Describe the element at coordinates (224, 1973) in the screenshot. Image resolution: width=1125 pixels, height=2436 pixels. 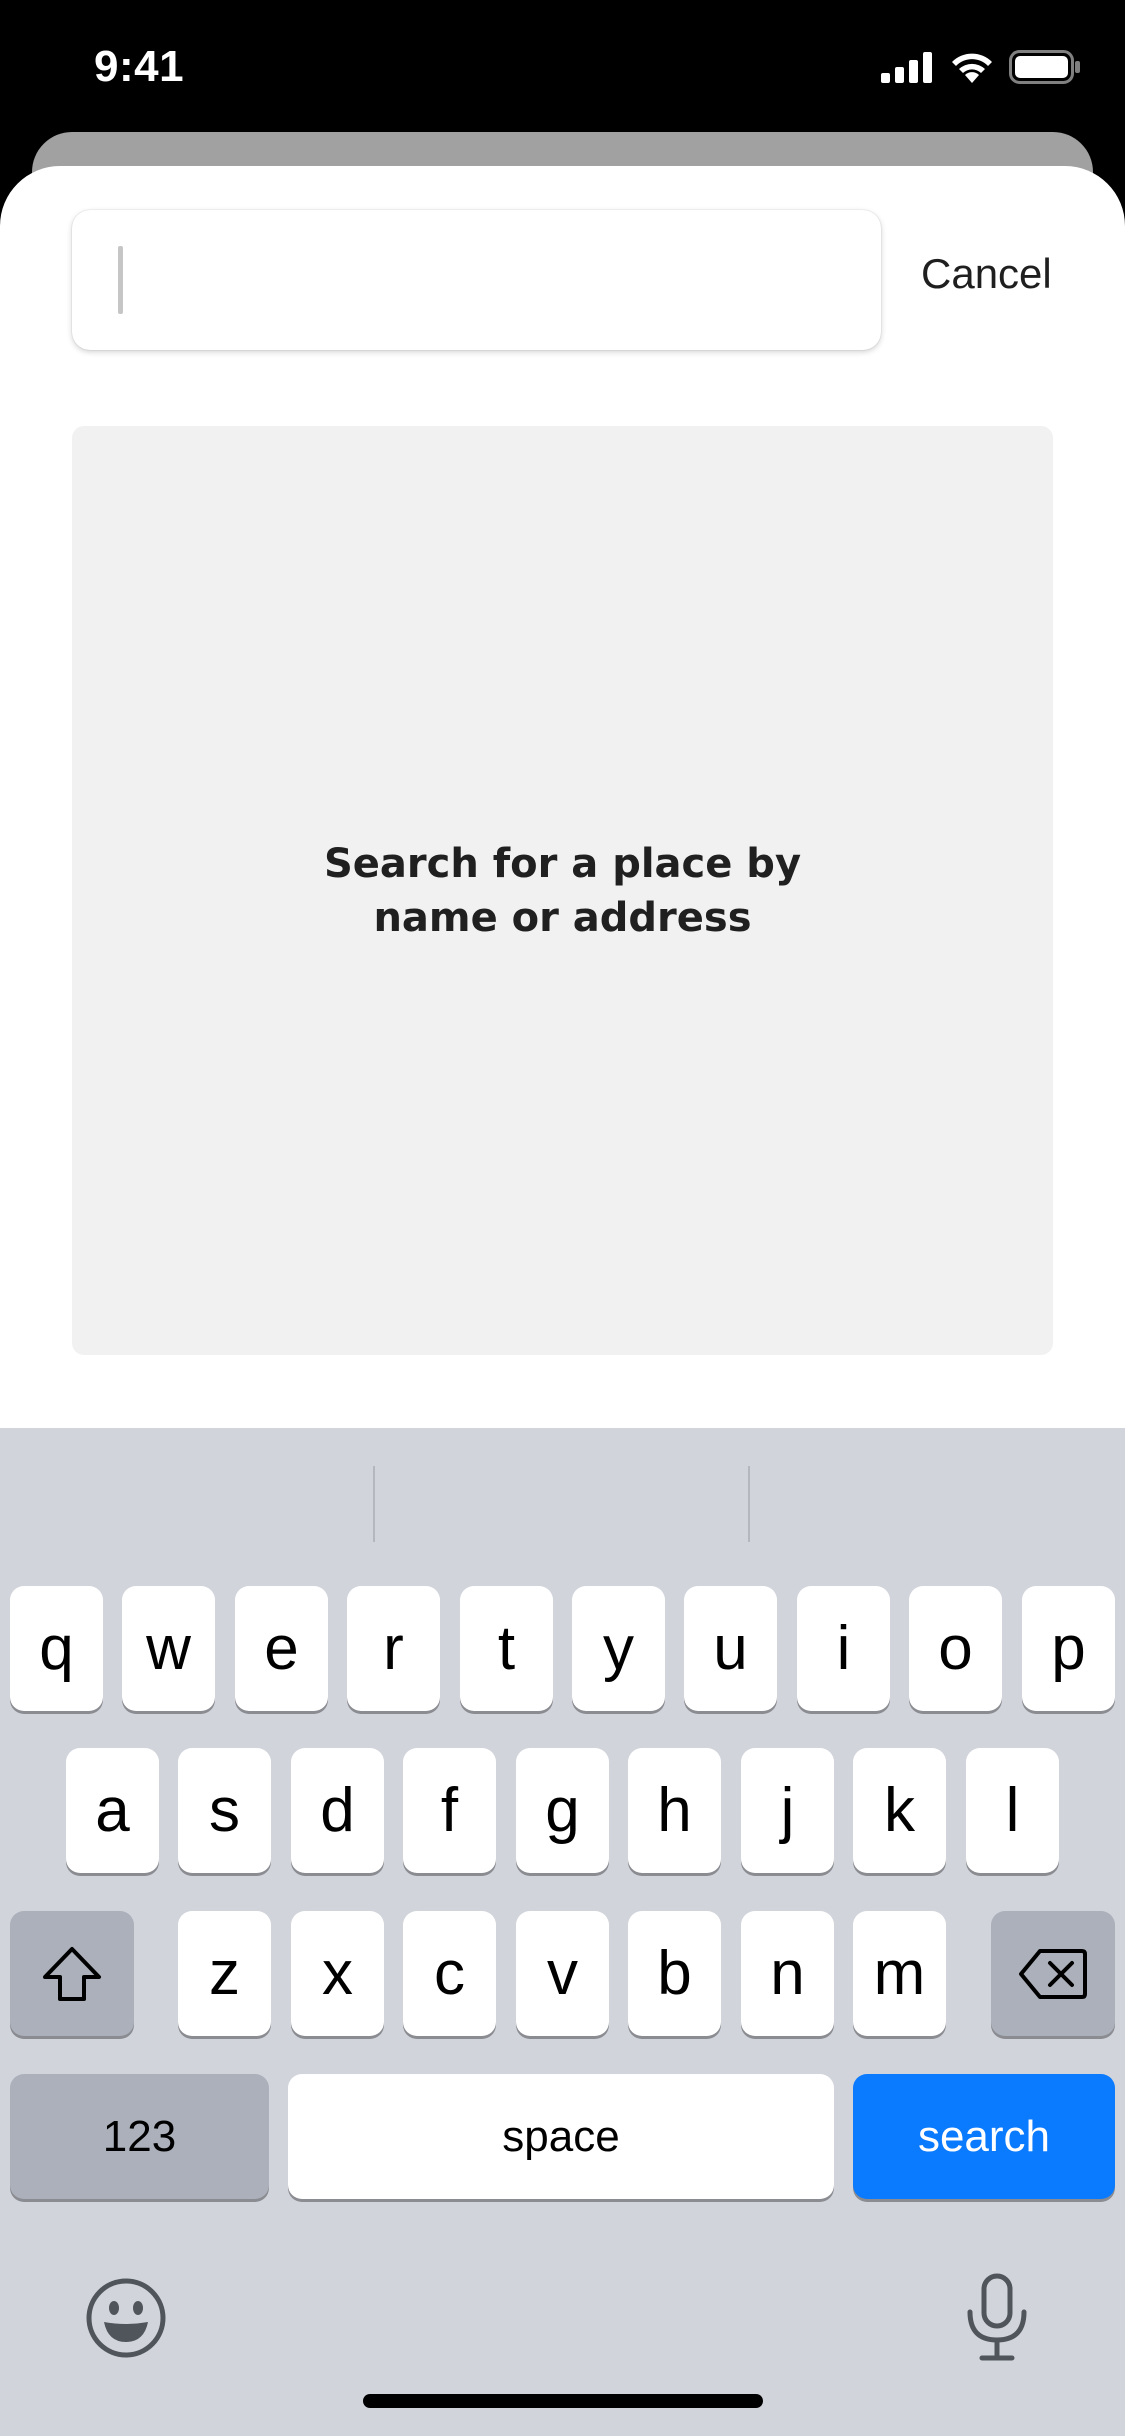
I see `key-z: z` at that location.